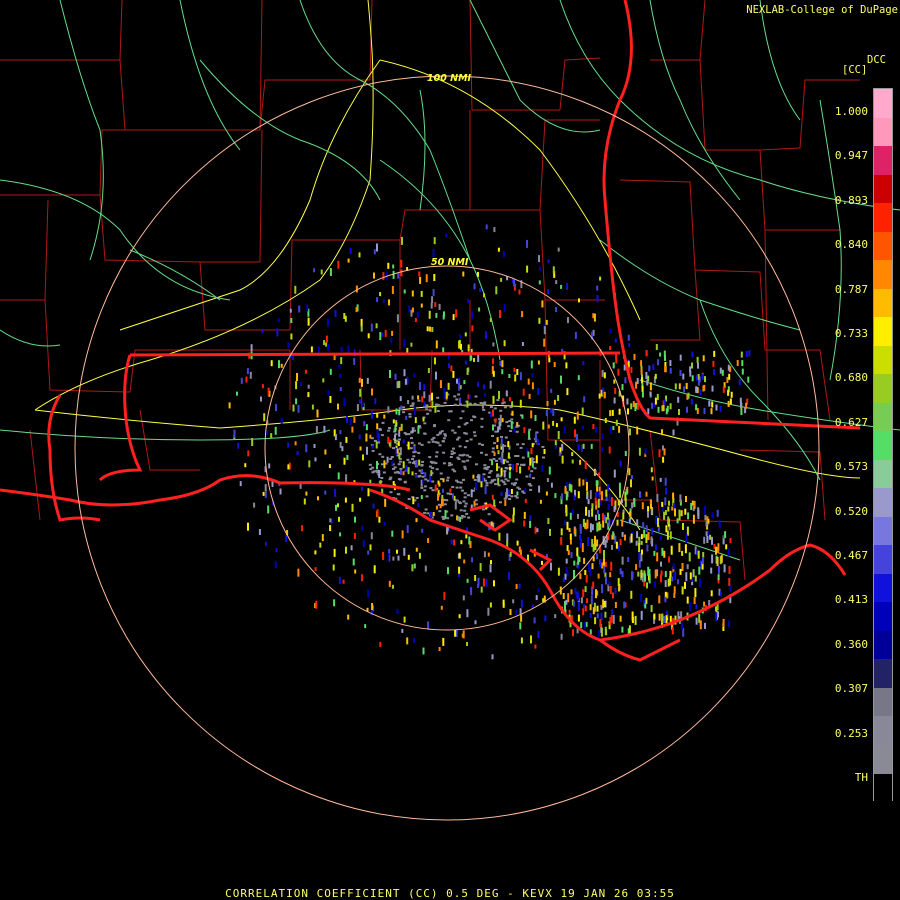  What do you see at coordinates (851, 156) in the screenshot?
I see `scale-tick-label: 0.947` at bounding box center [851, 156].